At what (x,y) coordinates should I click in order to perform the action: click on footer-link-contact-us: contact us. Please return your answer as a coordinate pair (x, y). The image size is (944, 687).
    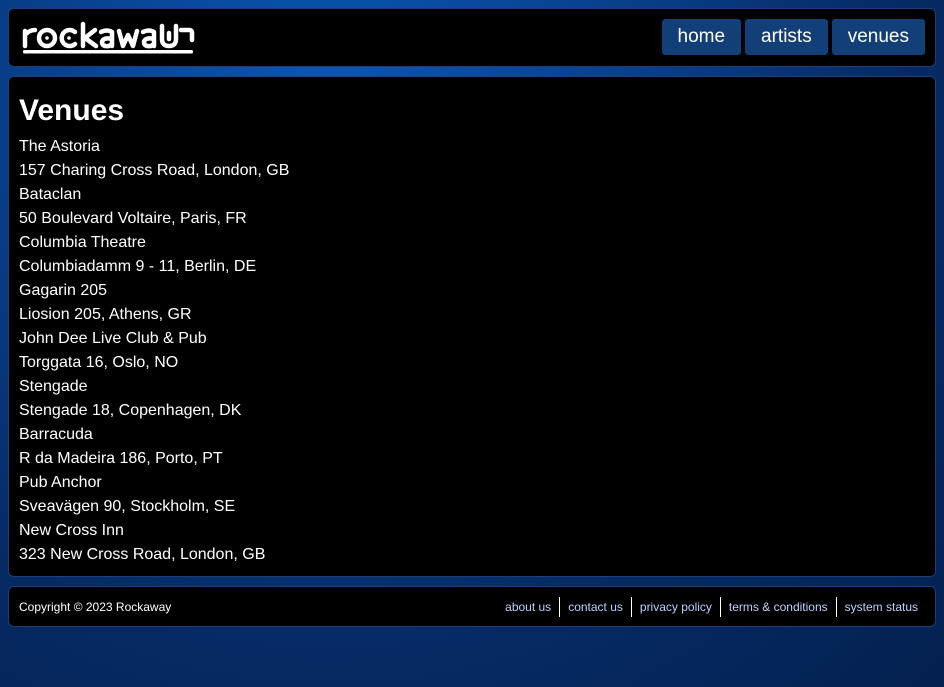
    Looking at the image, I should click on (595, 607).